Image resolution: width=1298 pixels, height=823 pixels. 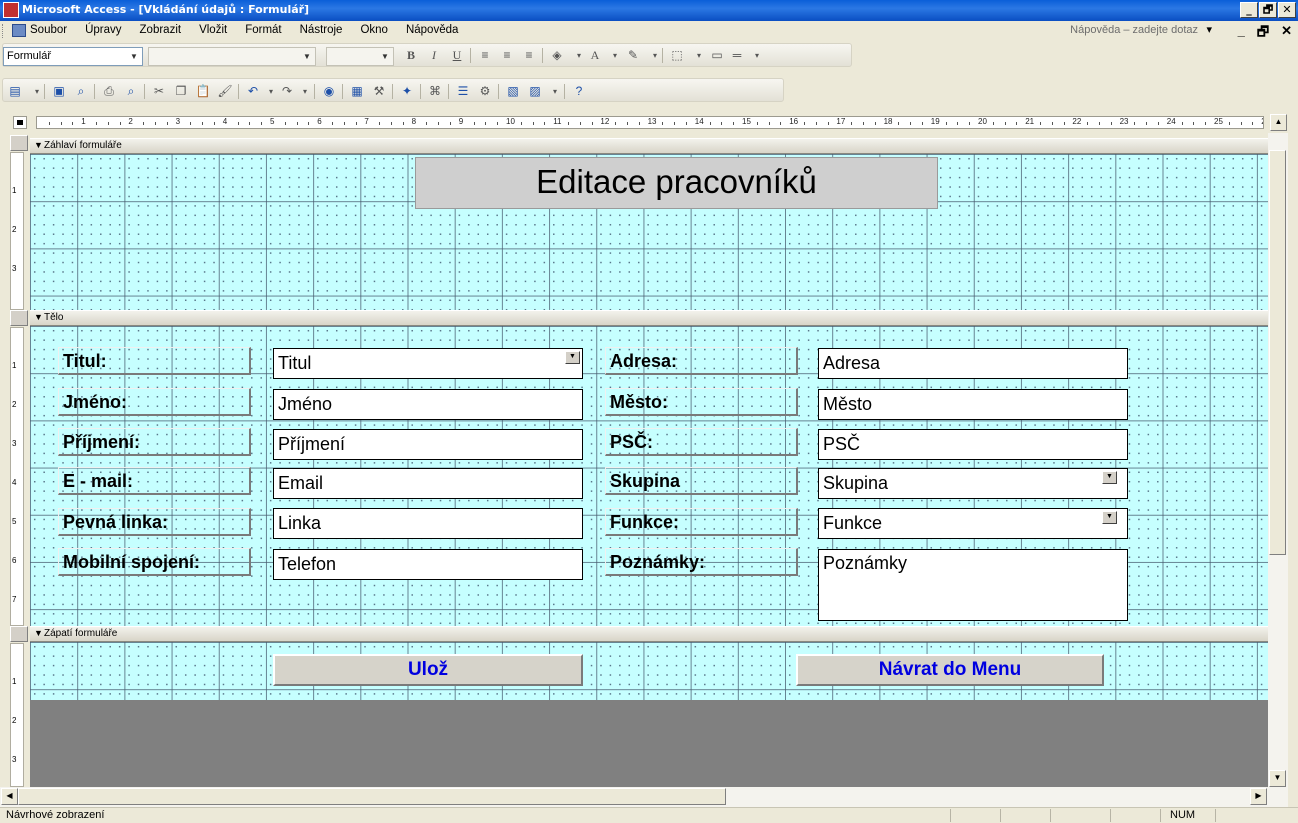 What do you see at coordinates (154, 481) in the screenshot?
I see `label-email: E - mail:` at bounding box center [154, 481].